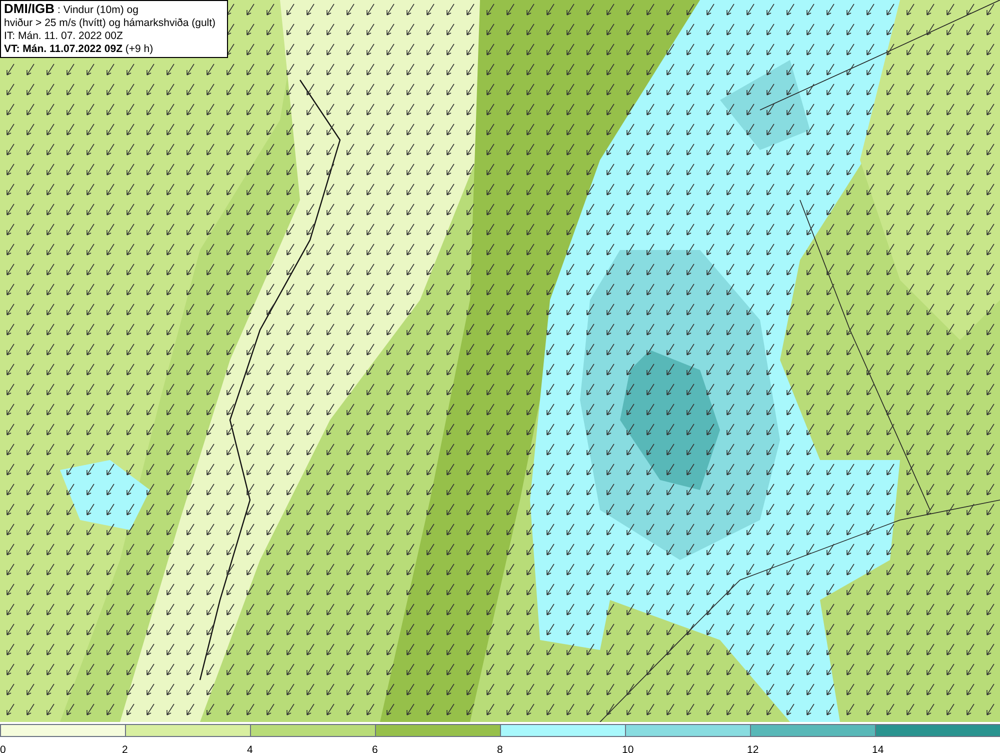  What do you see at coordinates (125, 748) in the screenshot?
I see `scale-tick-label: 2` at bounding box center [125, 748].